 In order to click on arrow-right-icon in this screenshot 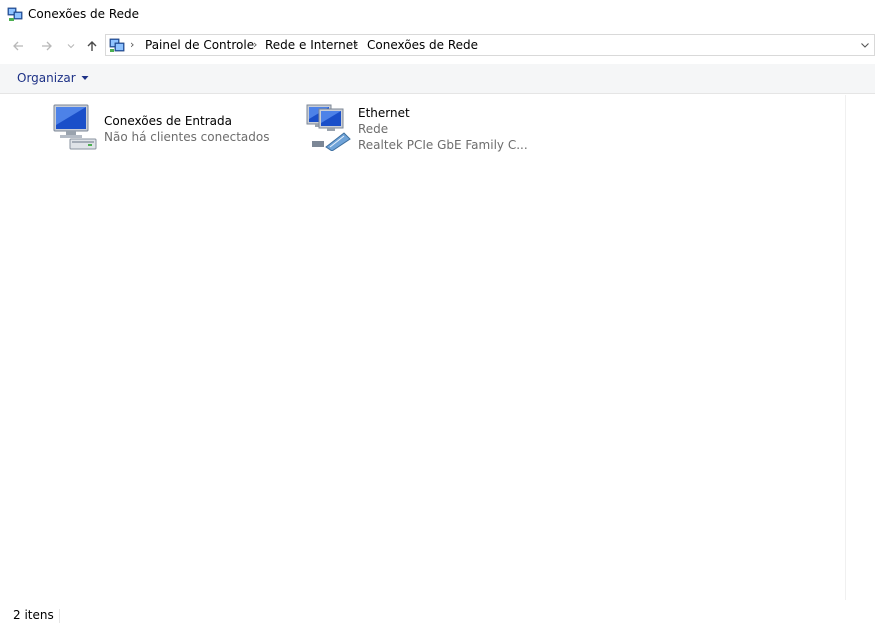, I will do `click(47, 46)`.